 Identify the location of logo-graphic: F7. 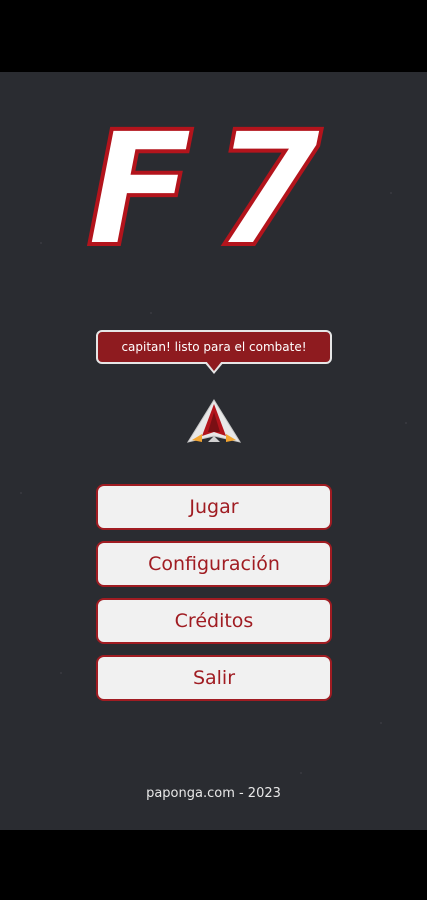
(212, 187).